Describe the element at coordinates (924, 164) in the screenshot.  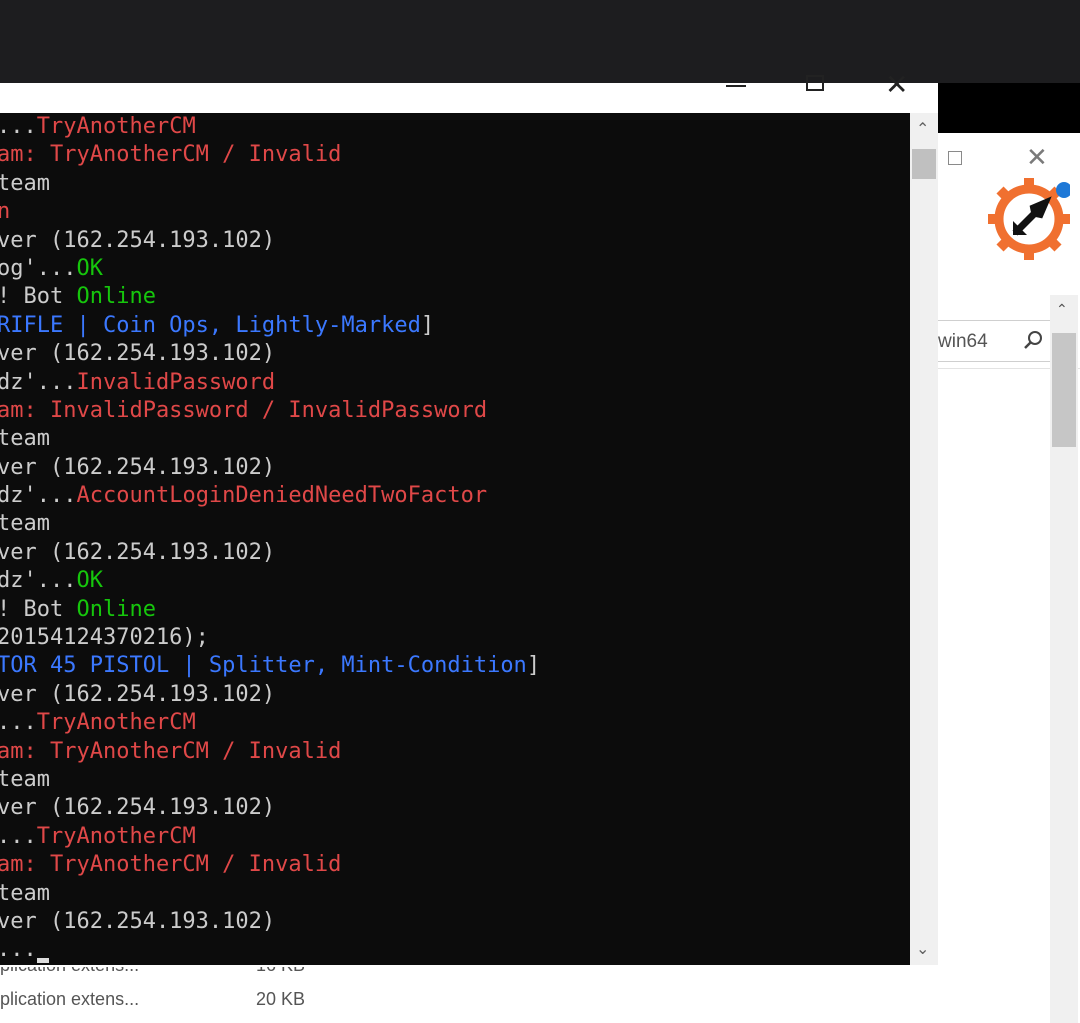
I see `console-scroll-thumb` at that location.